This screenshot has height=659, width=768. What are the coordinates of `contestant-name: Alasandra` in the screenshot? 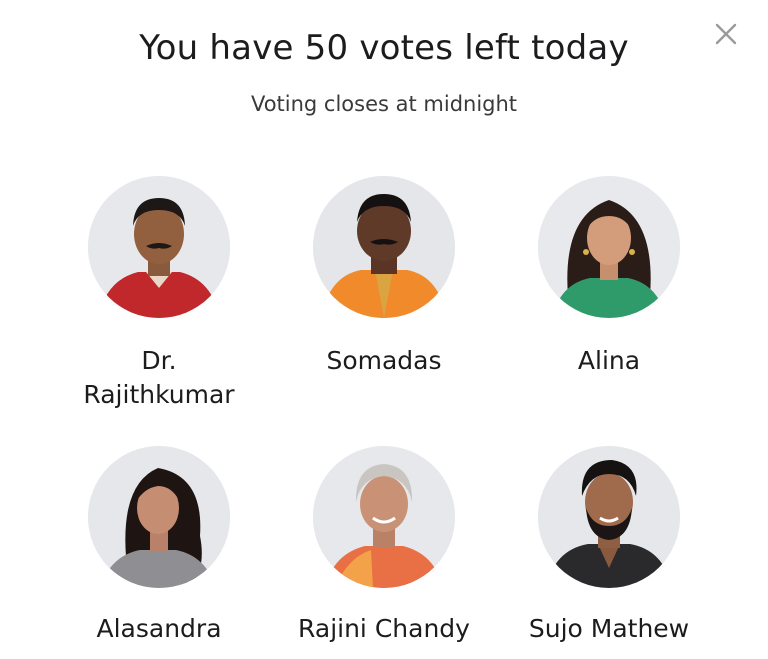 It's located at (159, 628).